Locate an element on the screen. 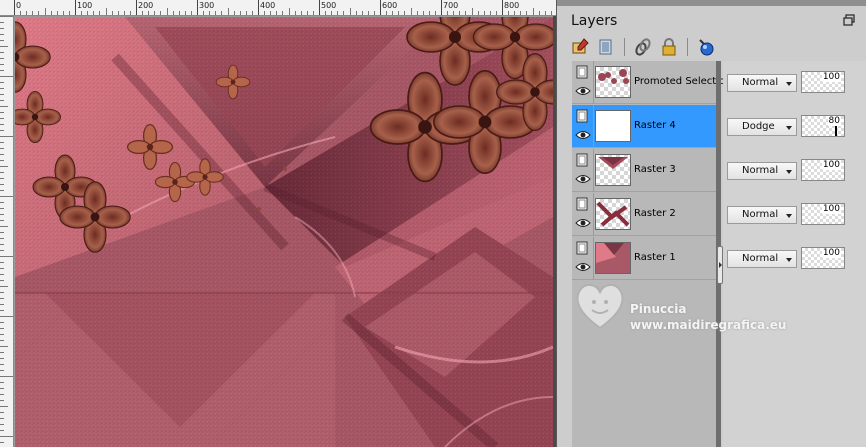 Image resolution: width=866 pixels, height=447 pixels. restore-window-icon is located at coordinates (849, 21).